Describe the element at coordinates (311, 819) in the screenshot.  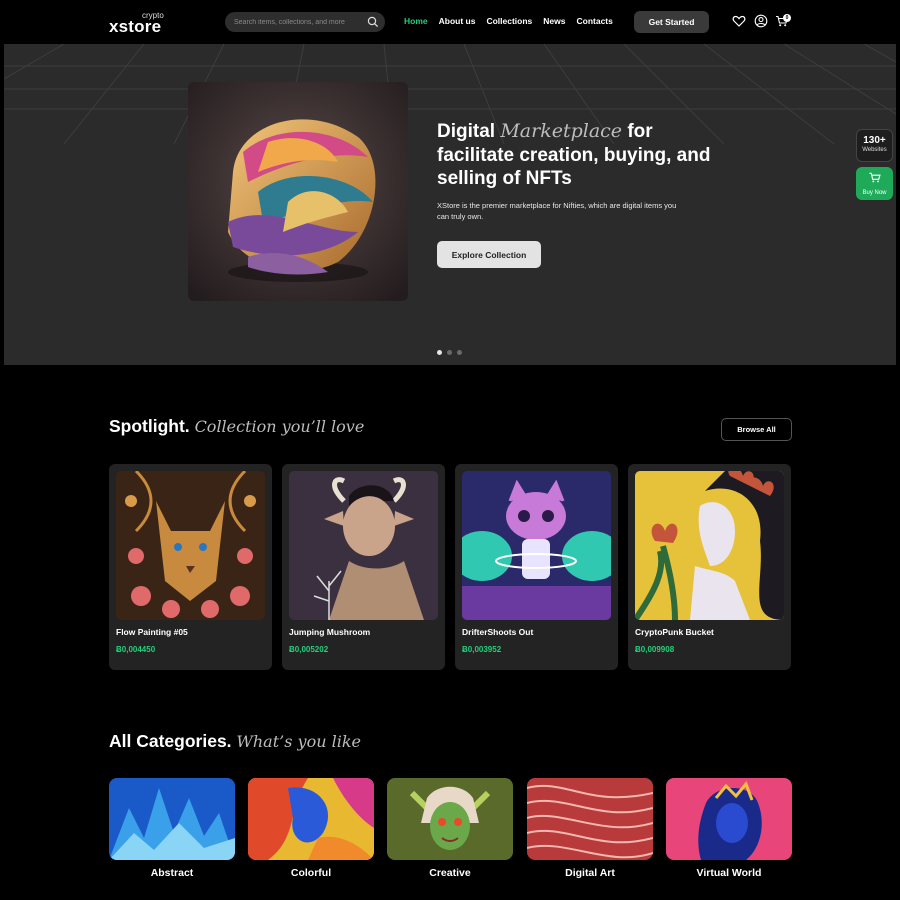
I see `category-image-colorful` at that location.